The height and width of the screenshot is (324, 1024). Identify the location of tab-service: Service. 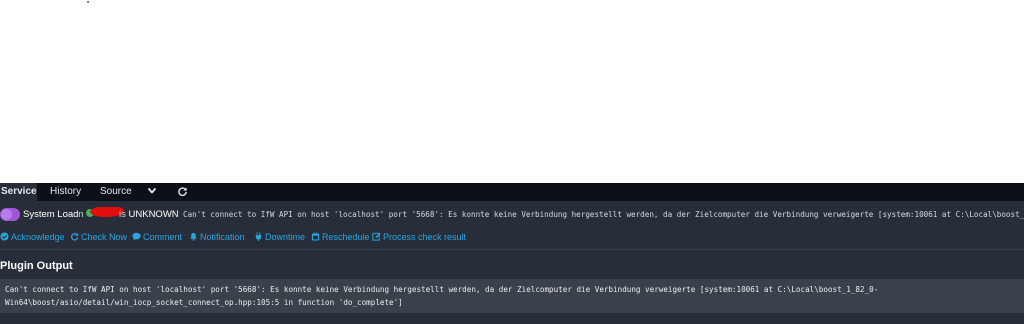
(18, 192).